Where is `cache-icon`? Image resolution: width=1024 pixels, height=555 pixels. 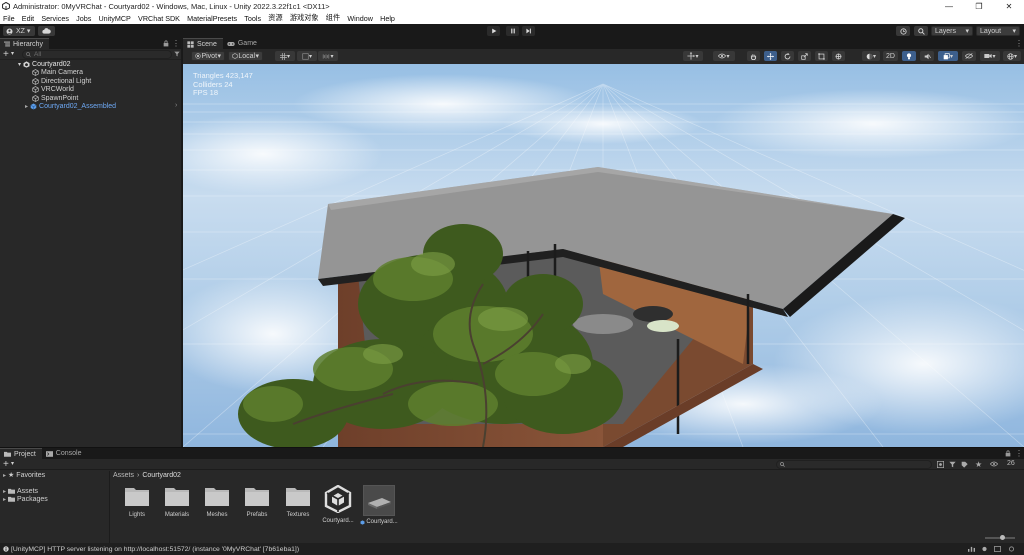
cache-icon is located at coordinates (997, 549).